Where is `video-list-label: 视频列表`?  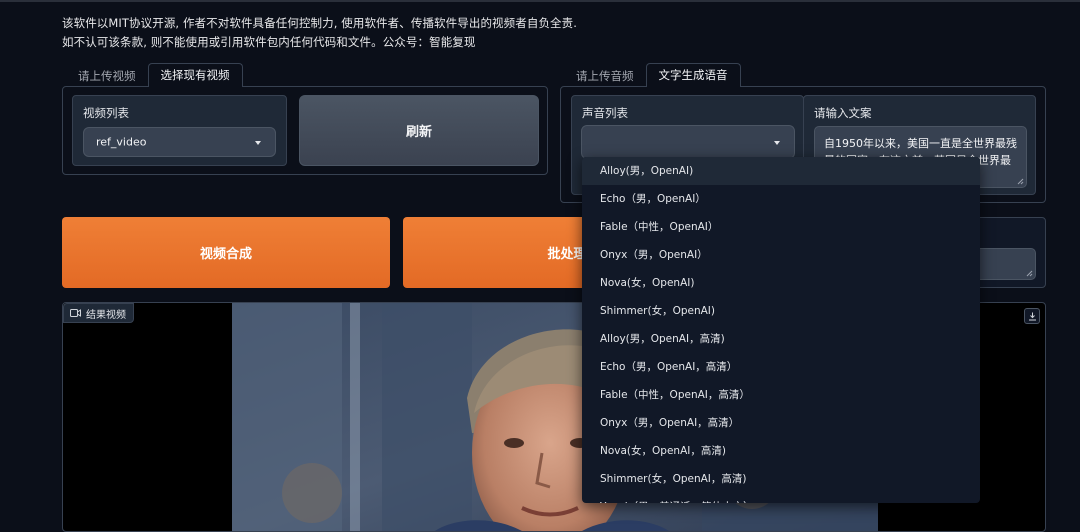
video-list-label: 视频列表 is located at coordinates (106, 113).